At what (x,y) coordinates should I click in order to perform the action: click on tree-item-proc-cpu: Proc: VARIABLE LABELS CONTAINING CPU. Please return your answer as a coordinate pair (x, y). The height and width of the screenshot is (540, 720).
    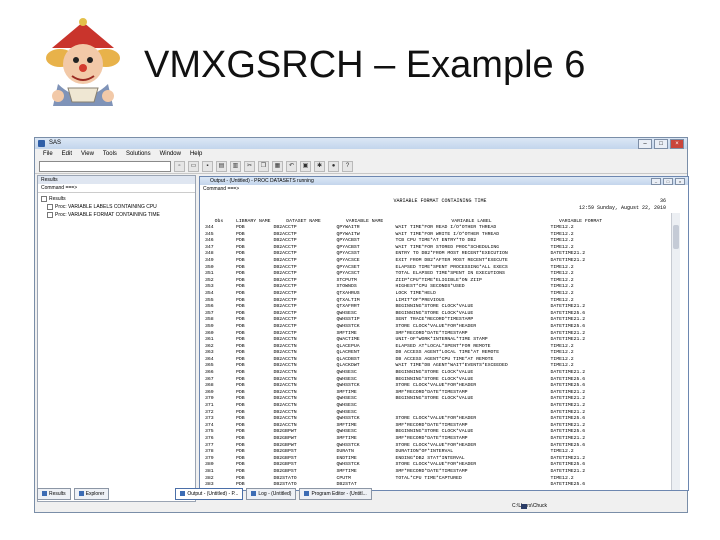
    Looking at the image, I should click on (116, 207).